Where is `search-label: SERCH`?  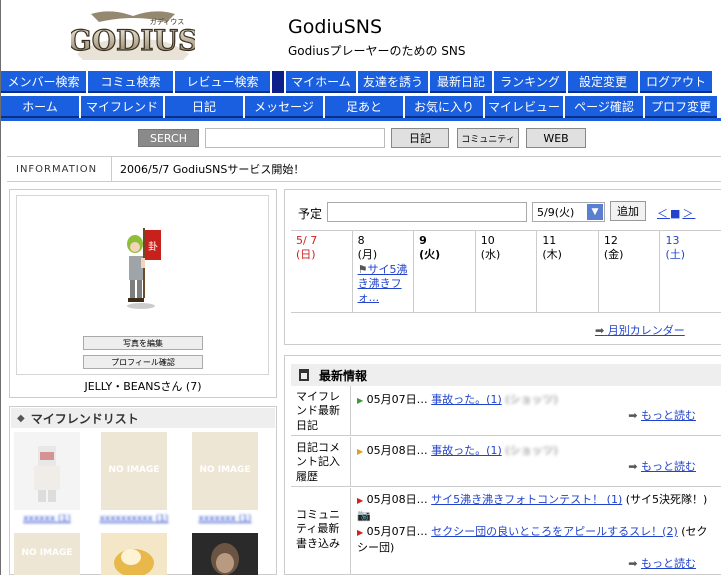
search-label: SERCH is located at coordinates (168, 138).